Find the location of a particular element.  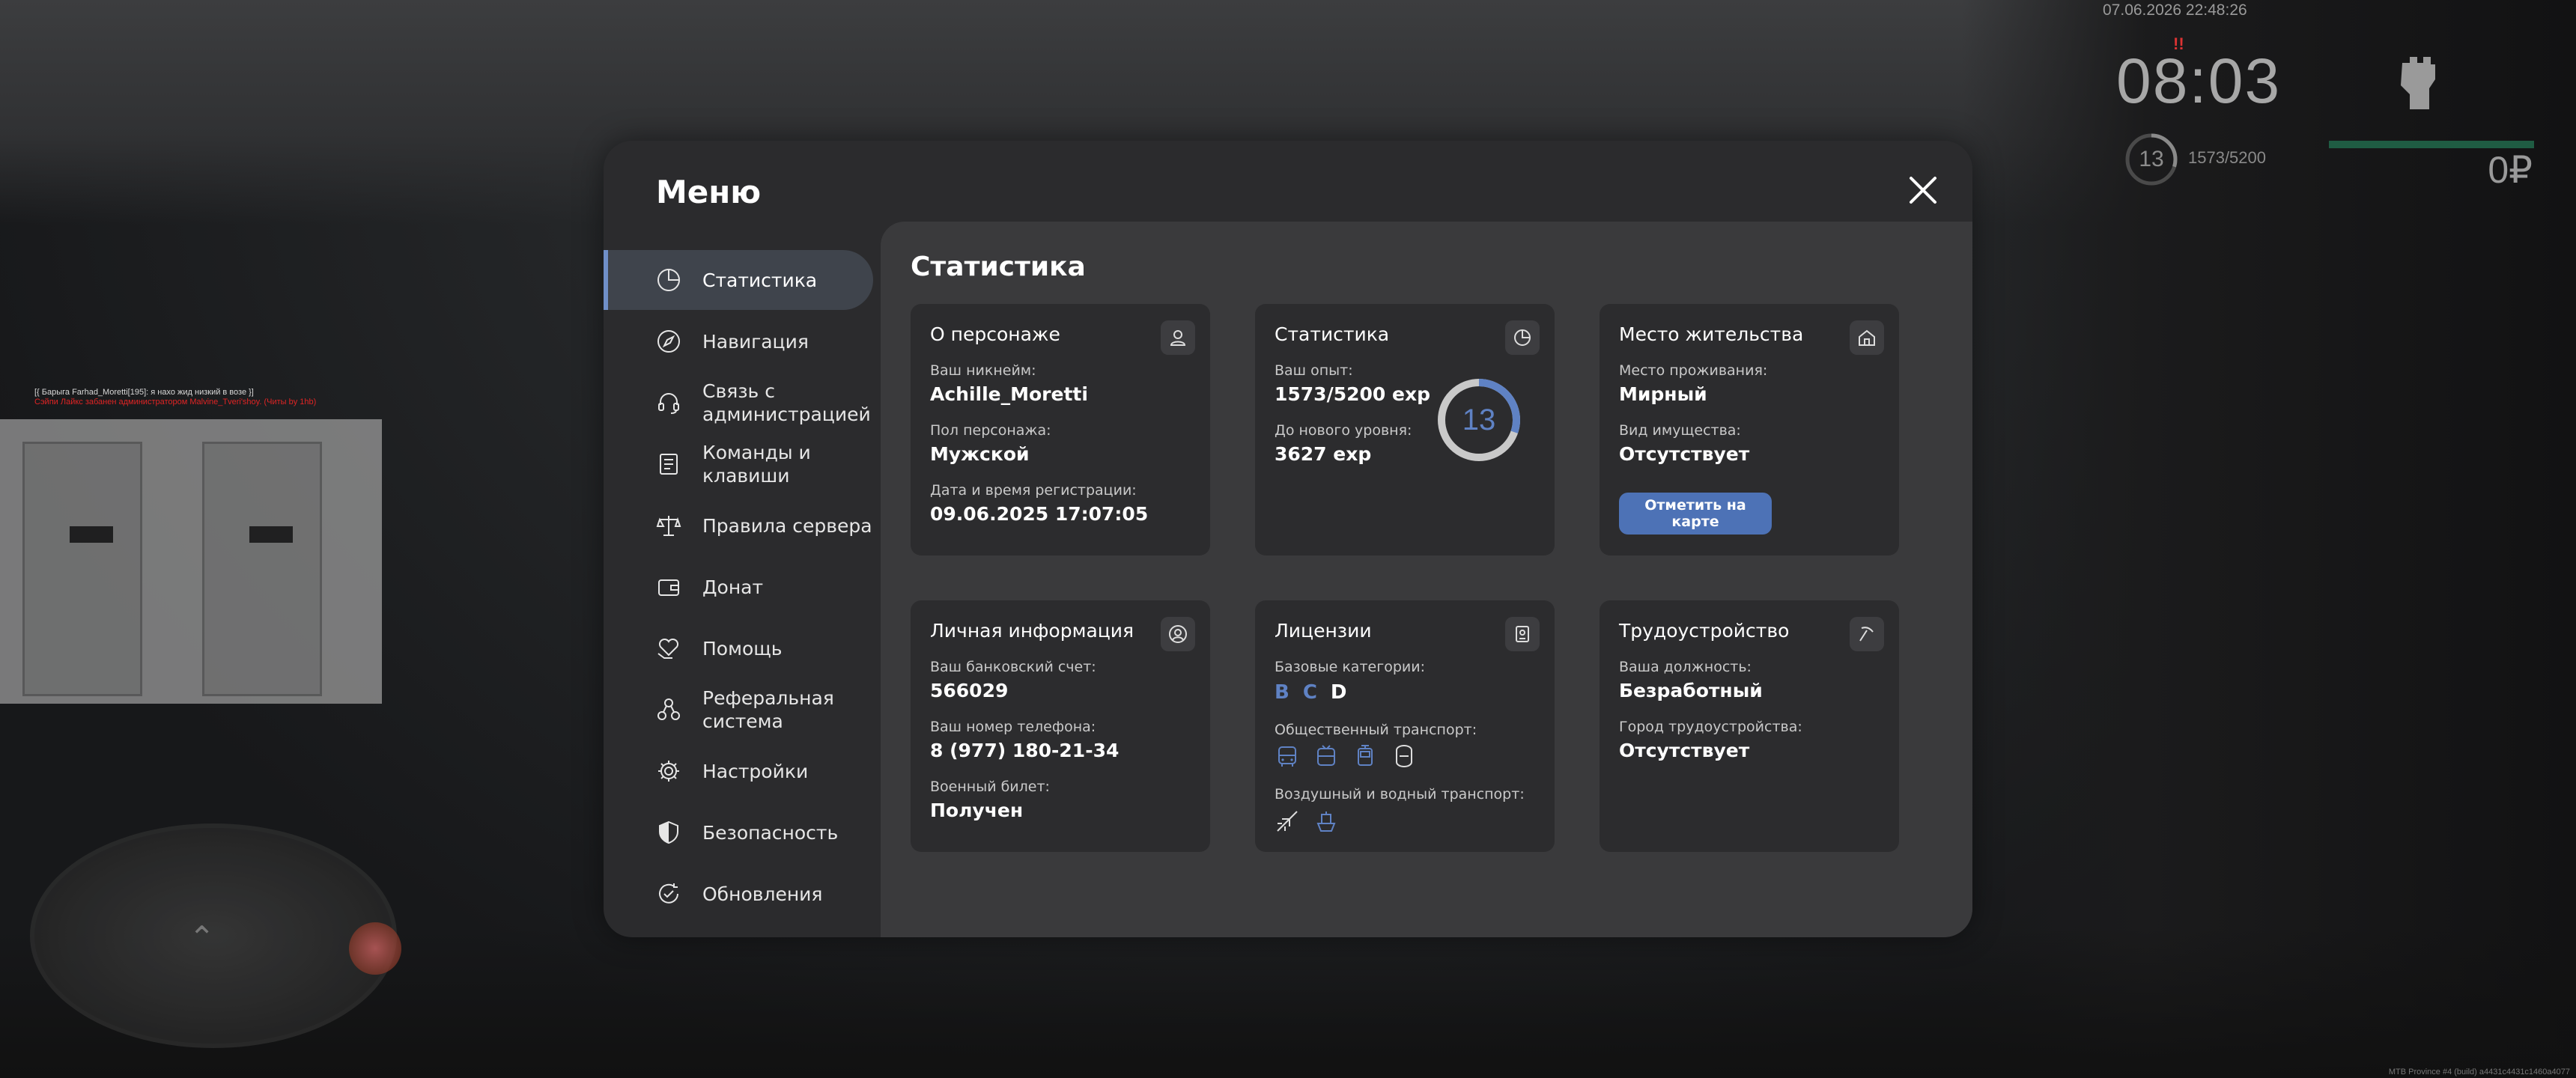

bus-icon is located at coordinates (1287, 756).